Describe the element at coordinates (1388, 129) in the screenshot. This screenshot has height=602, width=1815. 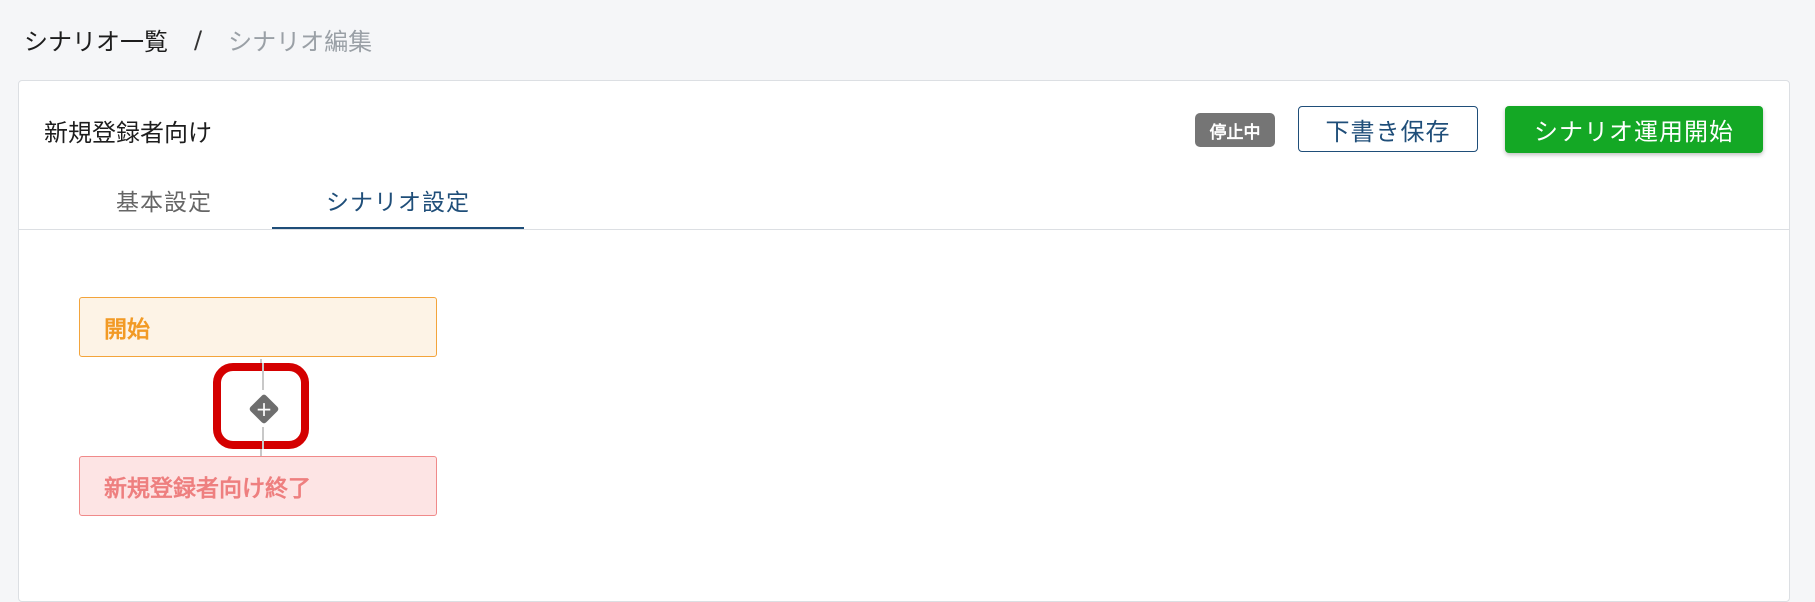
I see `draft-save-button: 下書き保存` at that location.